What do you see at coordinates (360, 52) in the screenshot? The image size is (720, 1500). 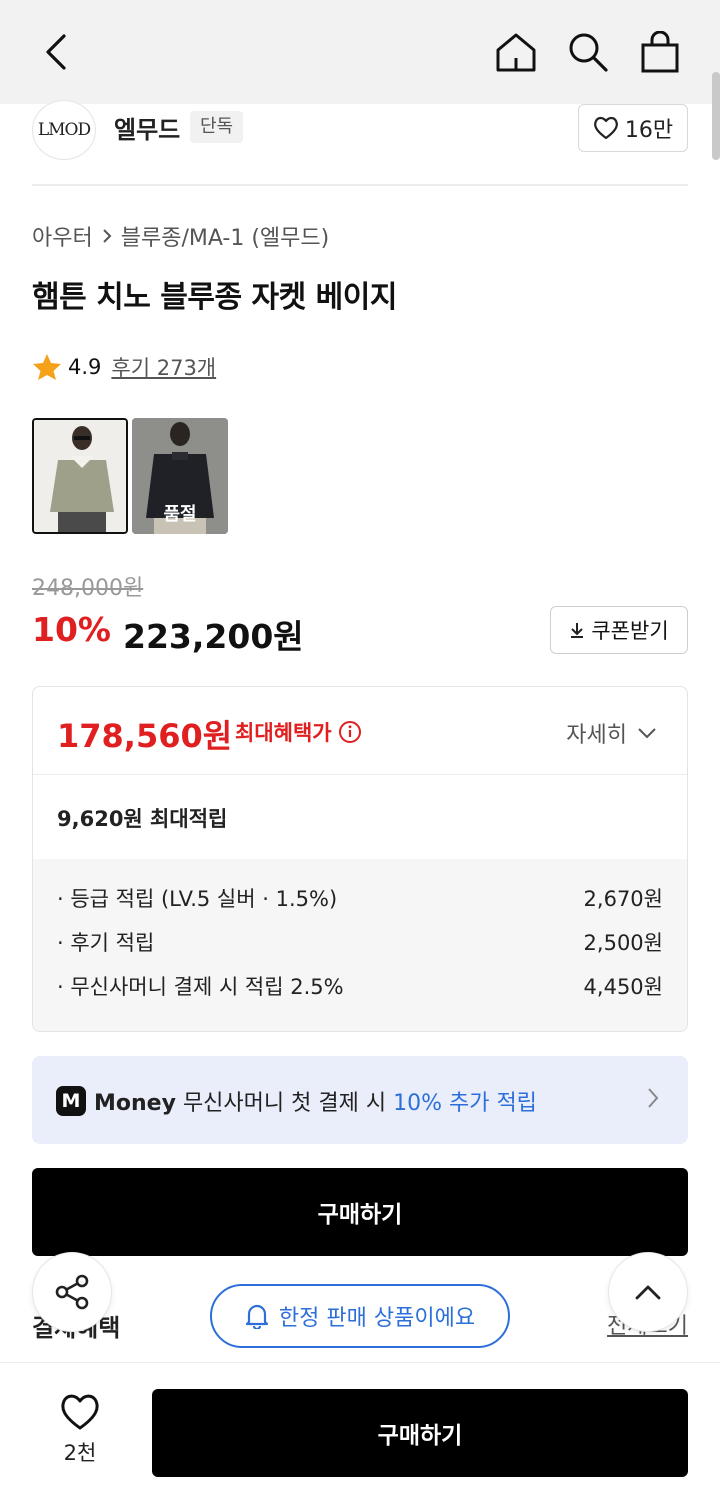 I see `top-navigation-bar` at bounding box center [360, 52].